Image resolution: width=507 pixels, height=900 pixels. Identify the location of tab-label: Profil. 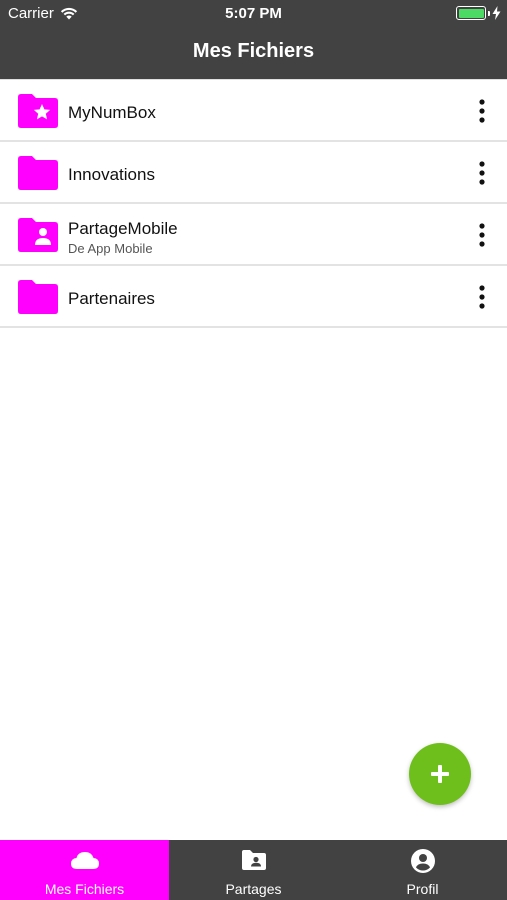
(422, 889).